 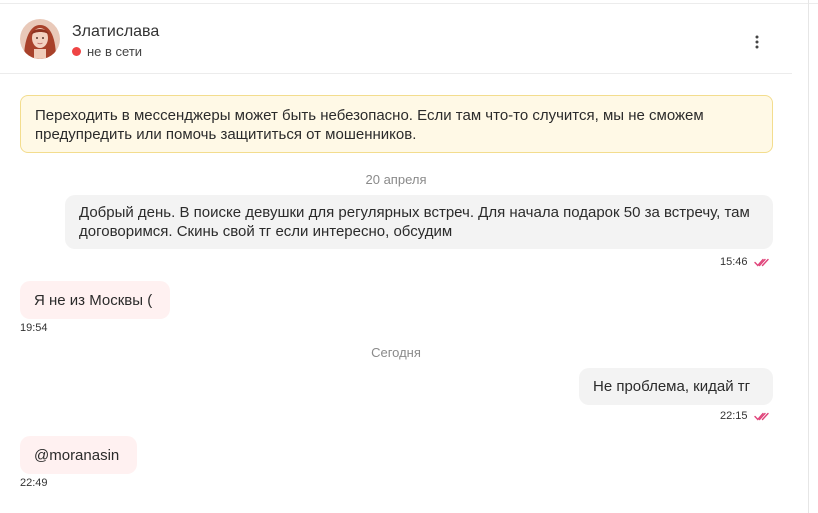 I want to click on message-bubble-incoming: @moranasin, so click(x=78, y=455).